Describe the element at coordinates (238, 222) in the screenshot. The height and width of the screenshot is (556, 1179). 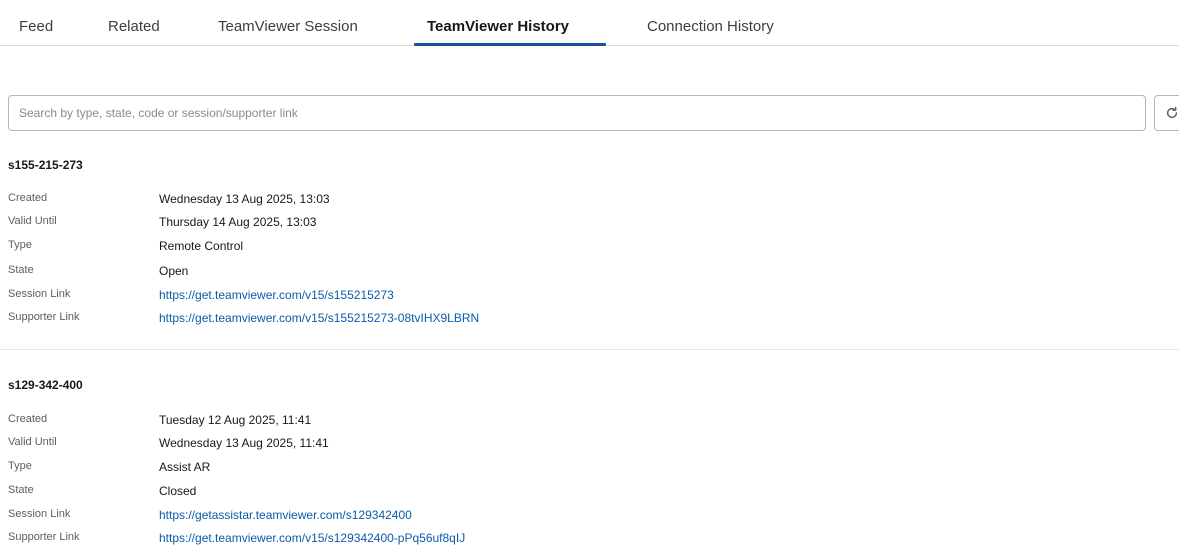
I see `field-value-valid-until: Thursday 14 Aug 2025, 13:03` at that location.